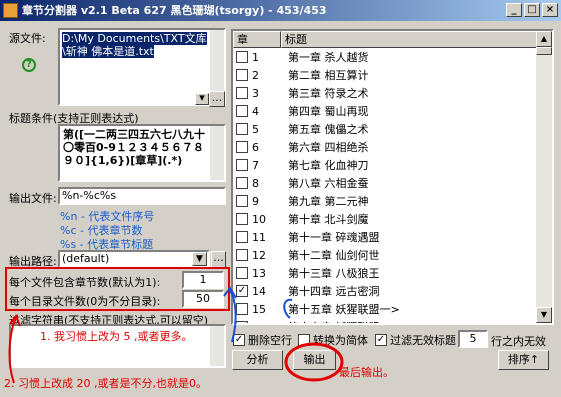 The height and width of the screenshot is (397, 561). I want to click on output-circle, so click(314, 362).